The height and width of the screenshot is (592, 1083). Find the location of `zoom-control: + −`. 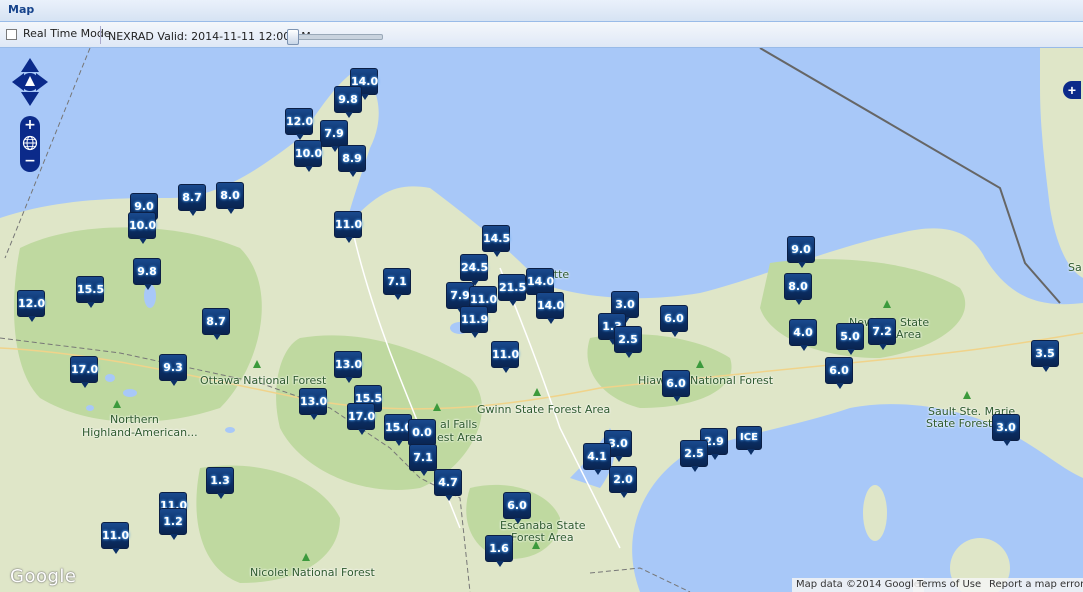

zoom-control: + − is located at coordinates (30, 144).